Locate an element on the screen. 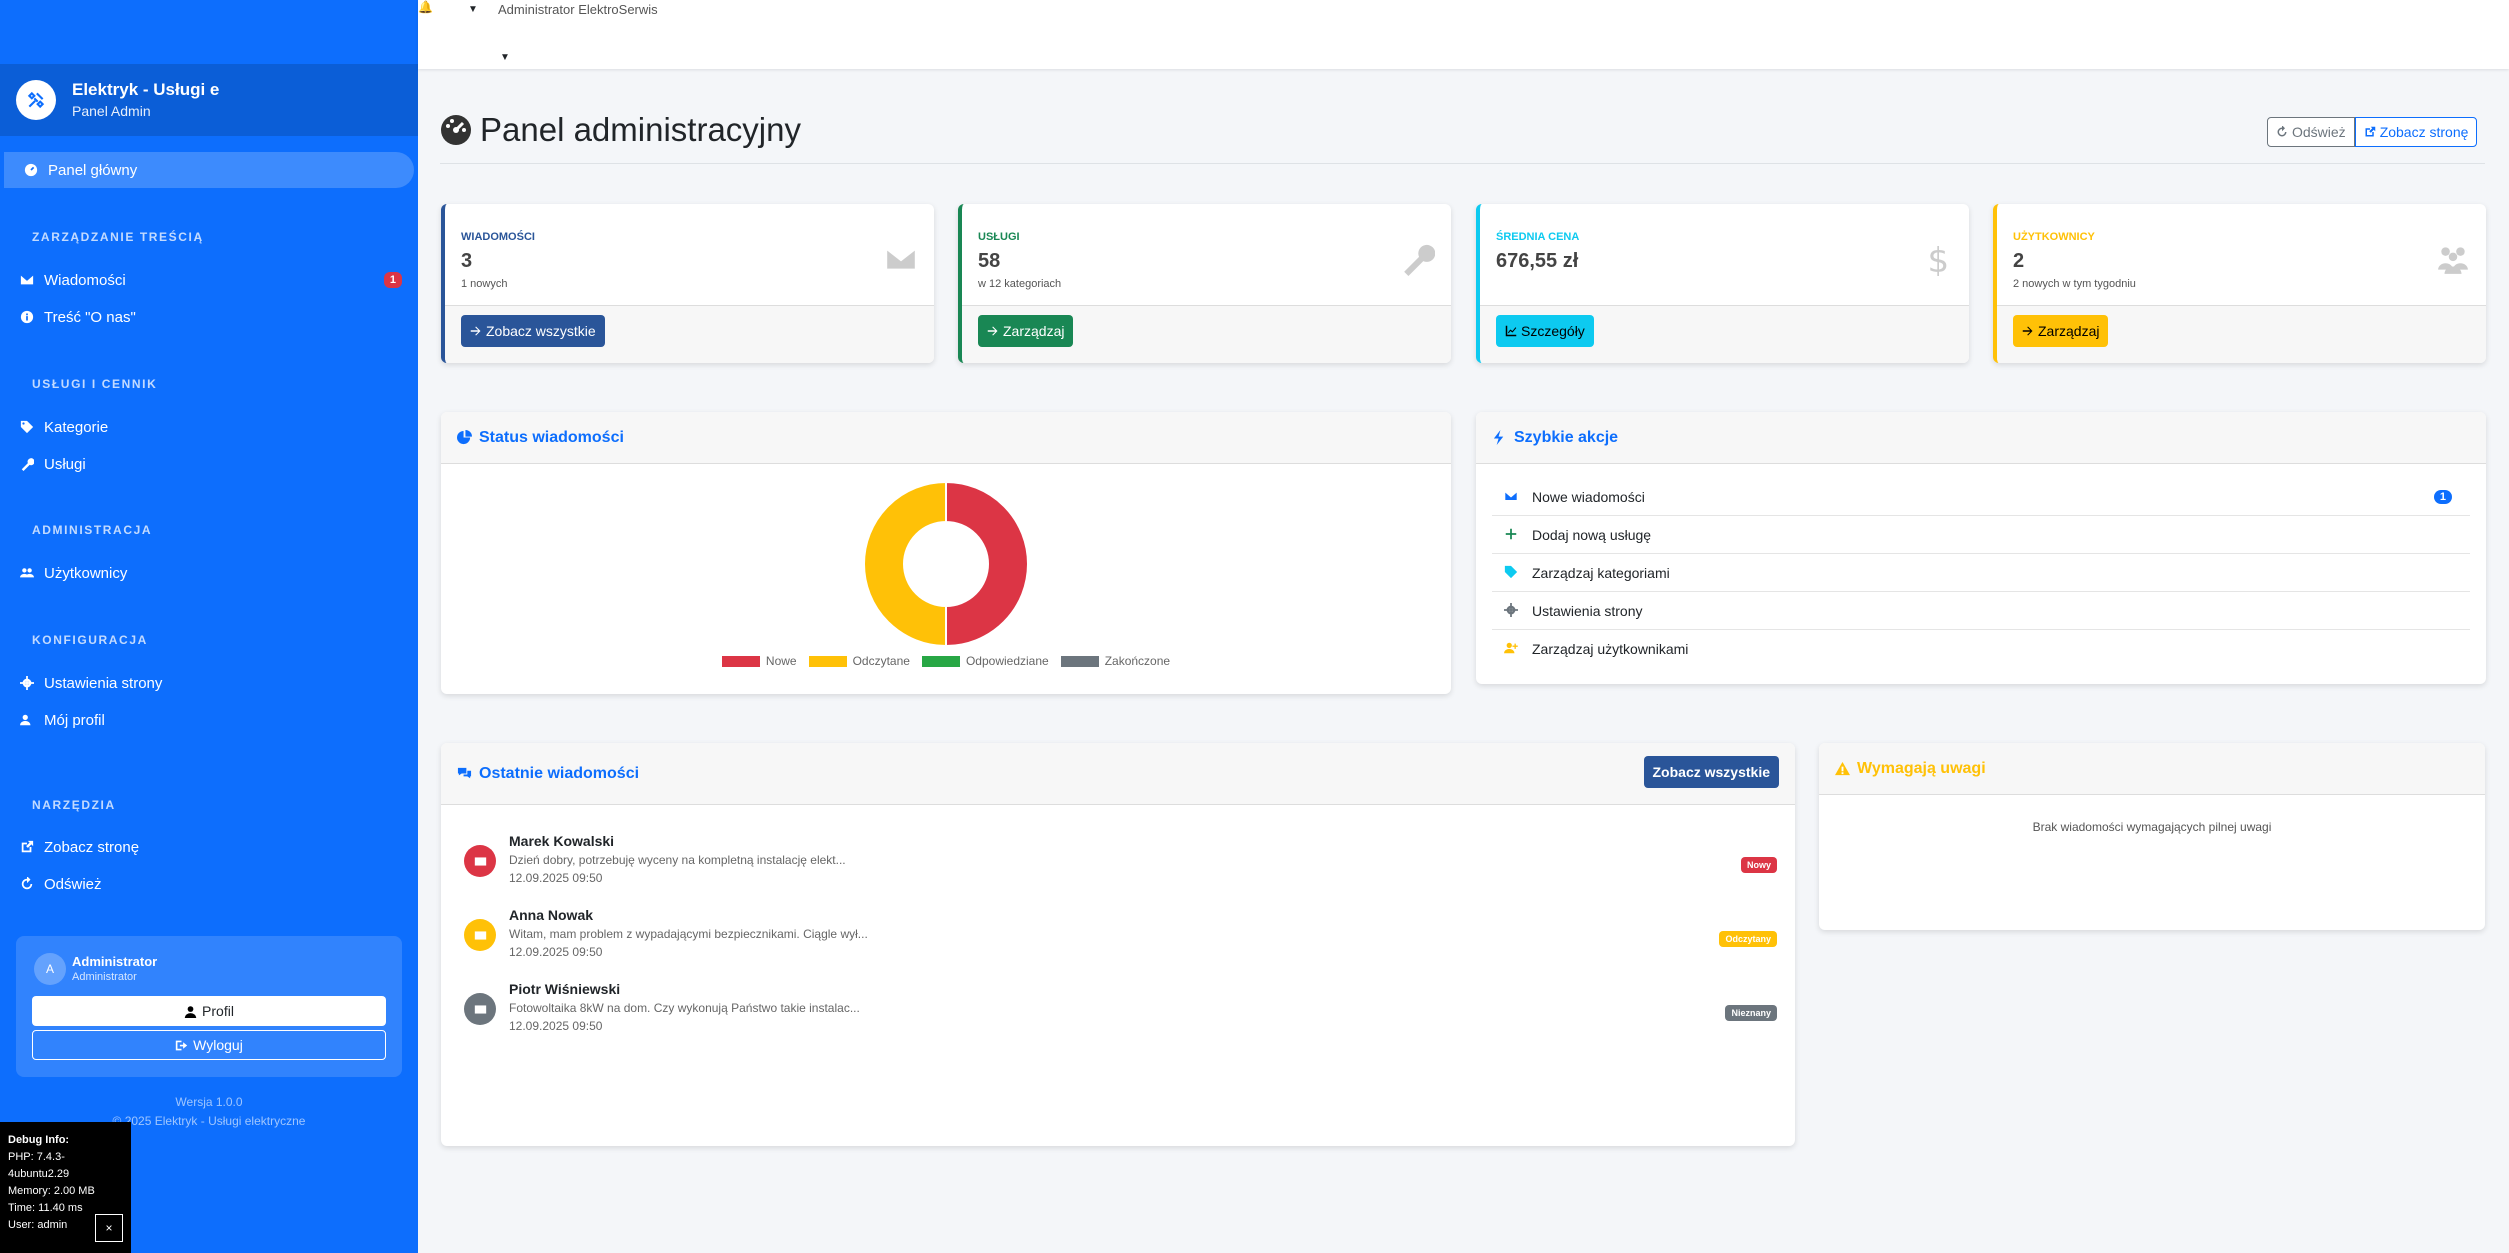  legend-item: Nowe is located at coordinates (759, 661).